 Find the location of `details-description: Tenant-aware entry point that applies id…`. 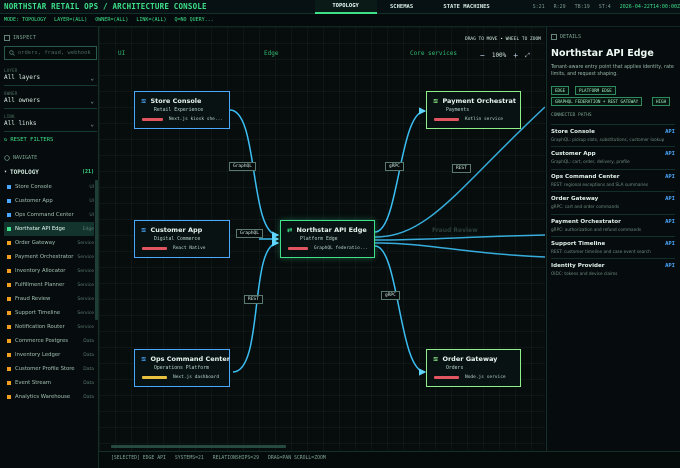

details-description: Tenant-aware entry point that applies id… is located at coordinates (612, 71).